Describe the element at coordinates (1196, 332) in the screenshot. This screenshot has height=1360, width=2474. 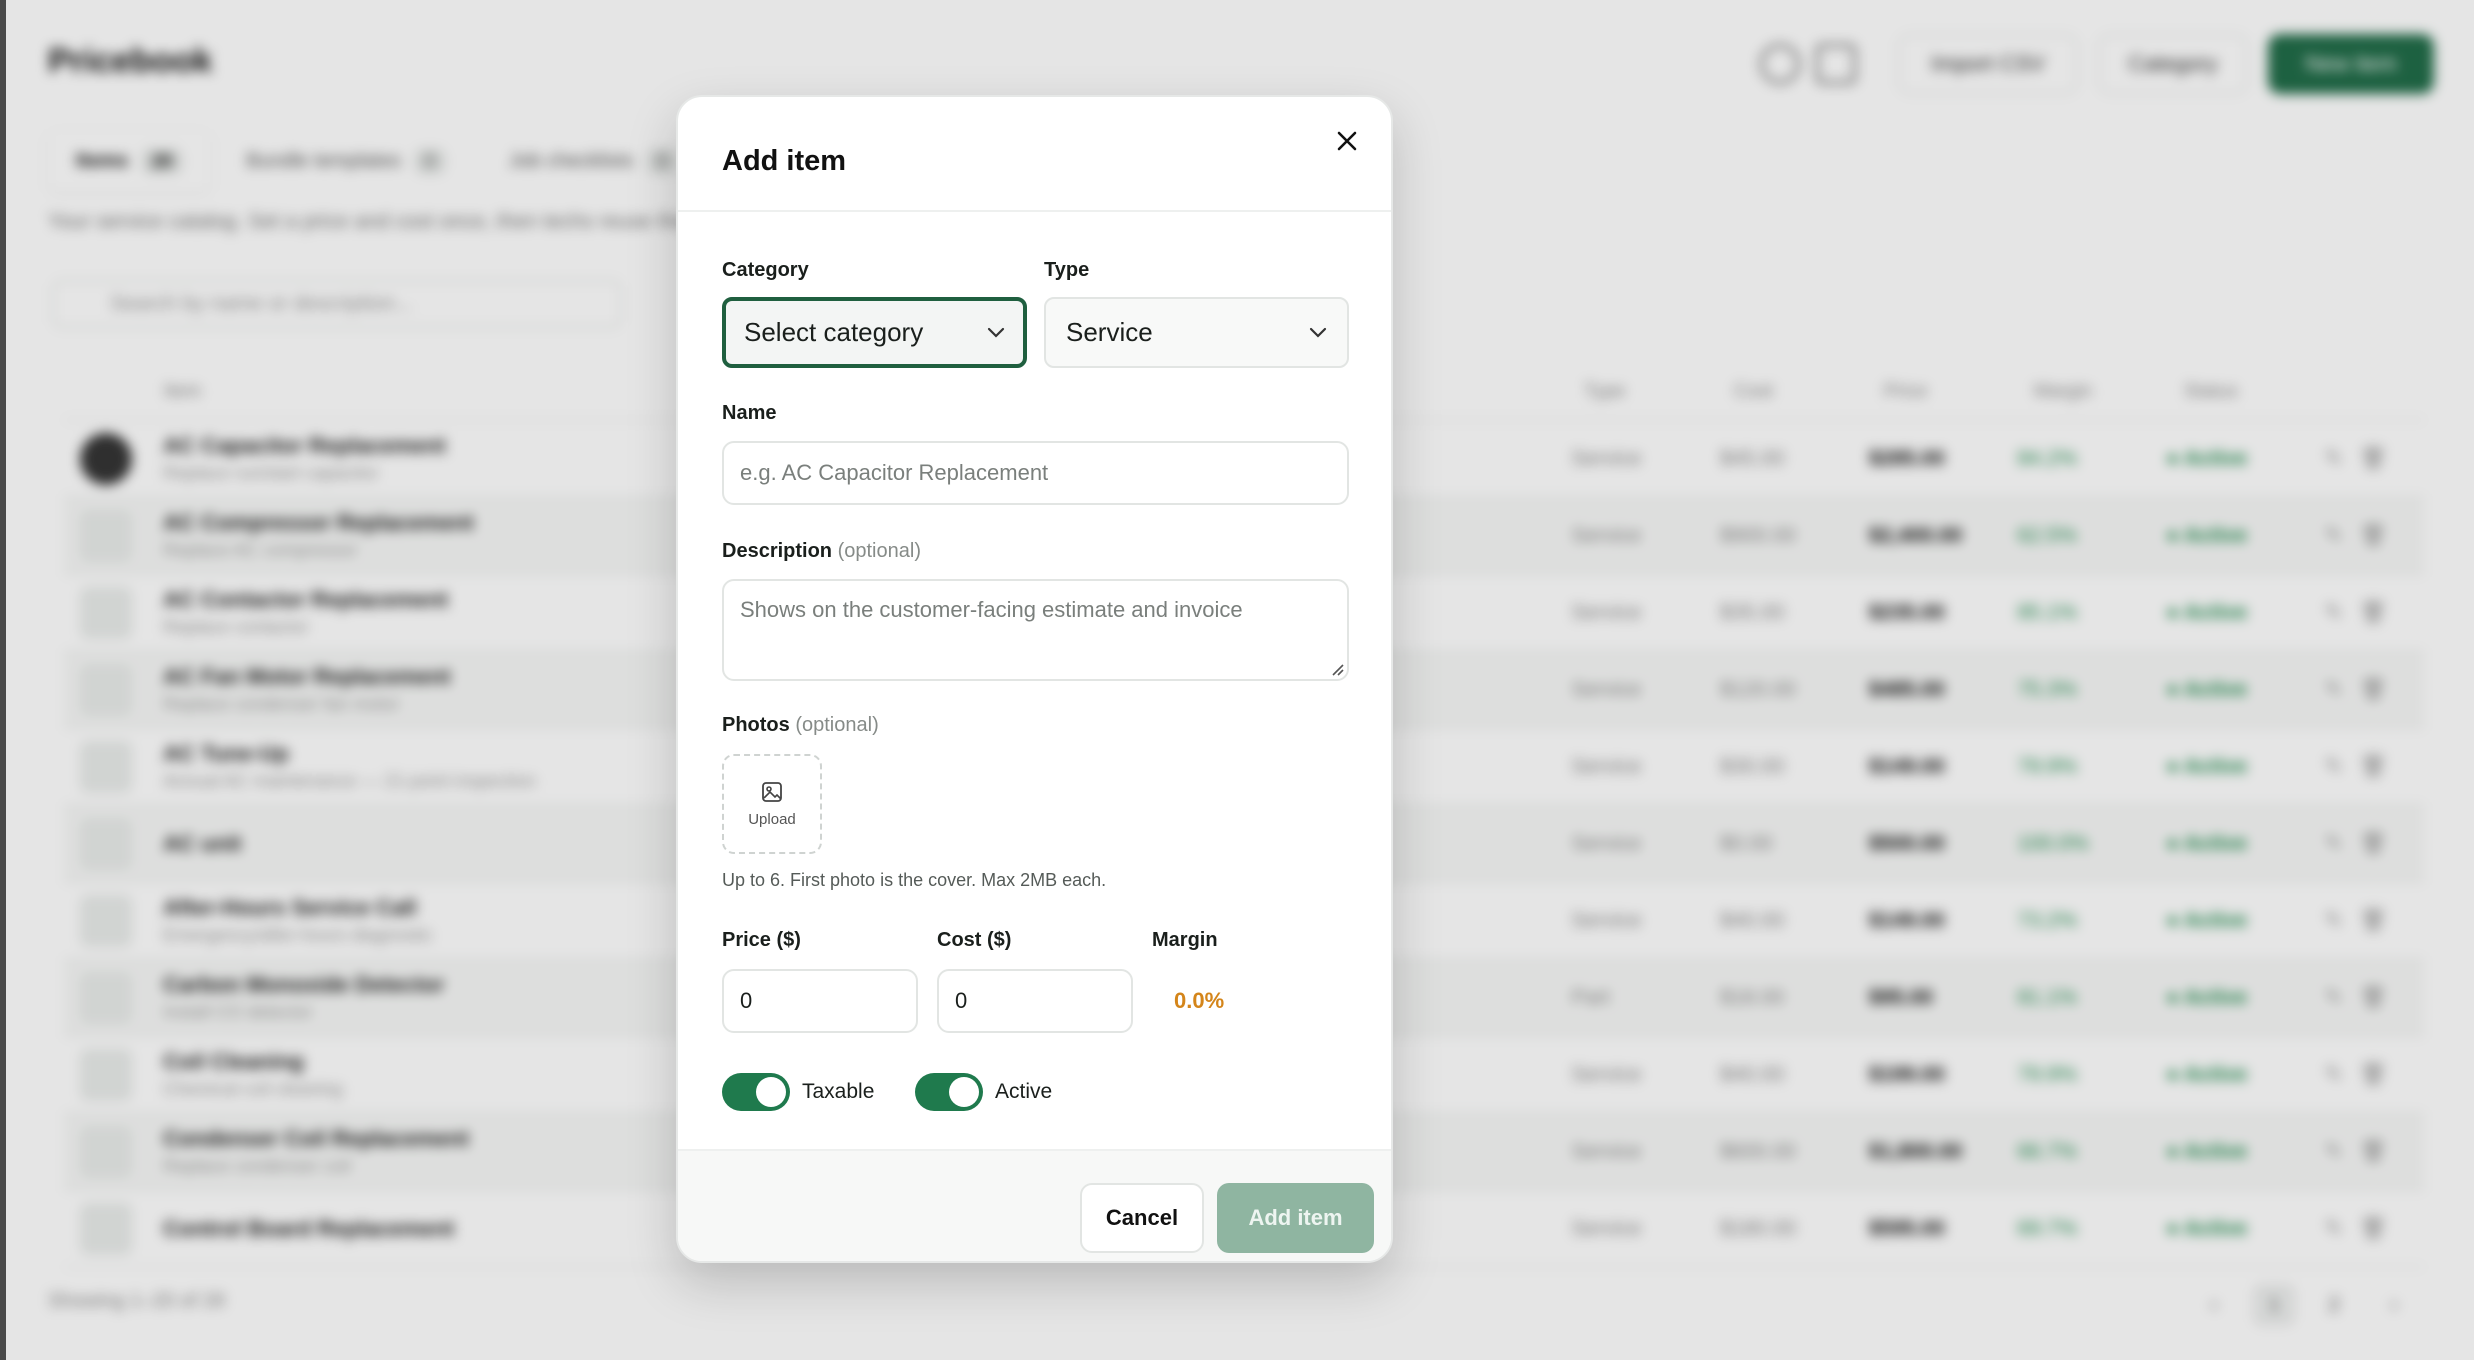
I see `type-select: Service` at that location.